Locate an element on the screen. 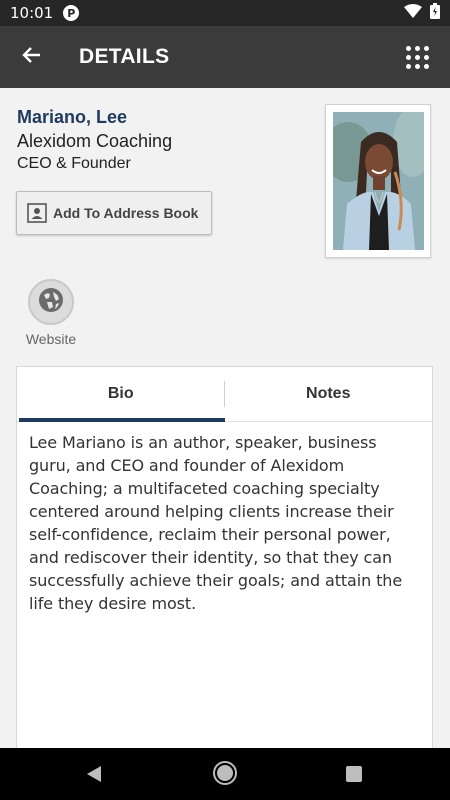  app-bar: DETAILS is located at coordinates (225, 57).